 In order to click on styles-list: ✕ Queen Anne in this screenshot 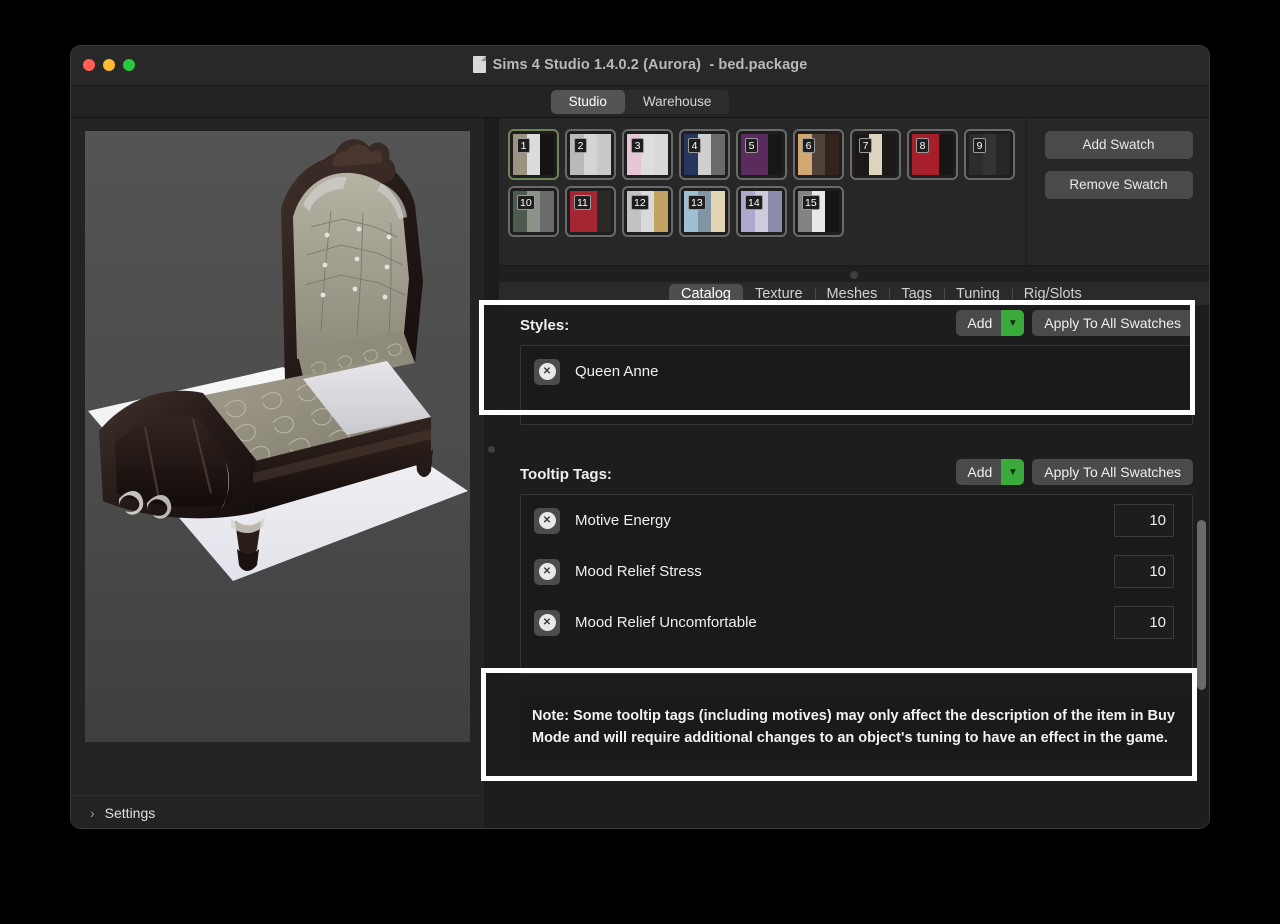, I will do `click(856, 385)`.